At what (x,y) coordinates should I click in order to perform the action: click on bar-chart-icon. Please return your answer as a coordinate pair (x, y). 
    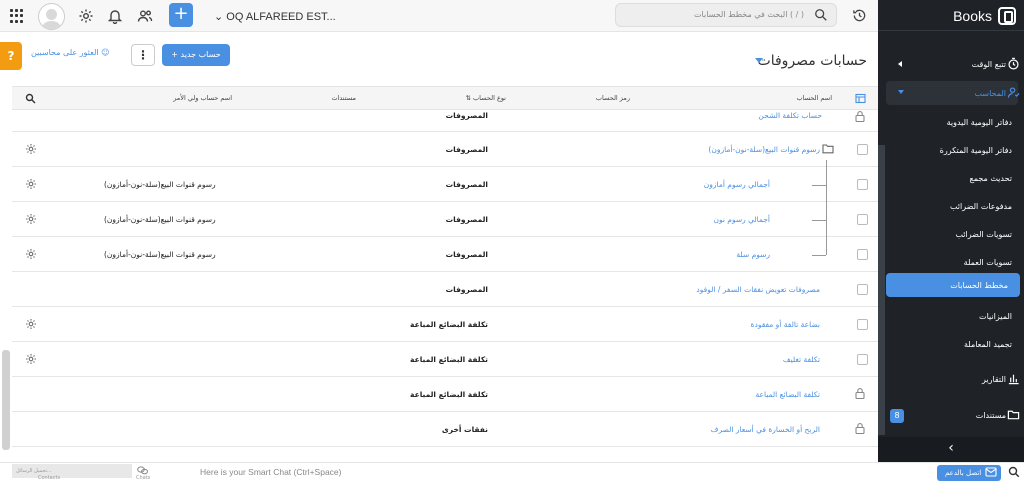
    Looking at the image, I should click on (1013, 378).